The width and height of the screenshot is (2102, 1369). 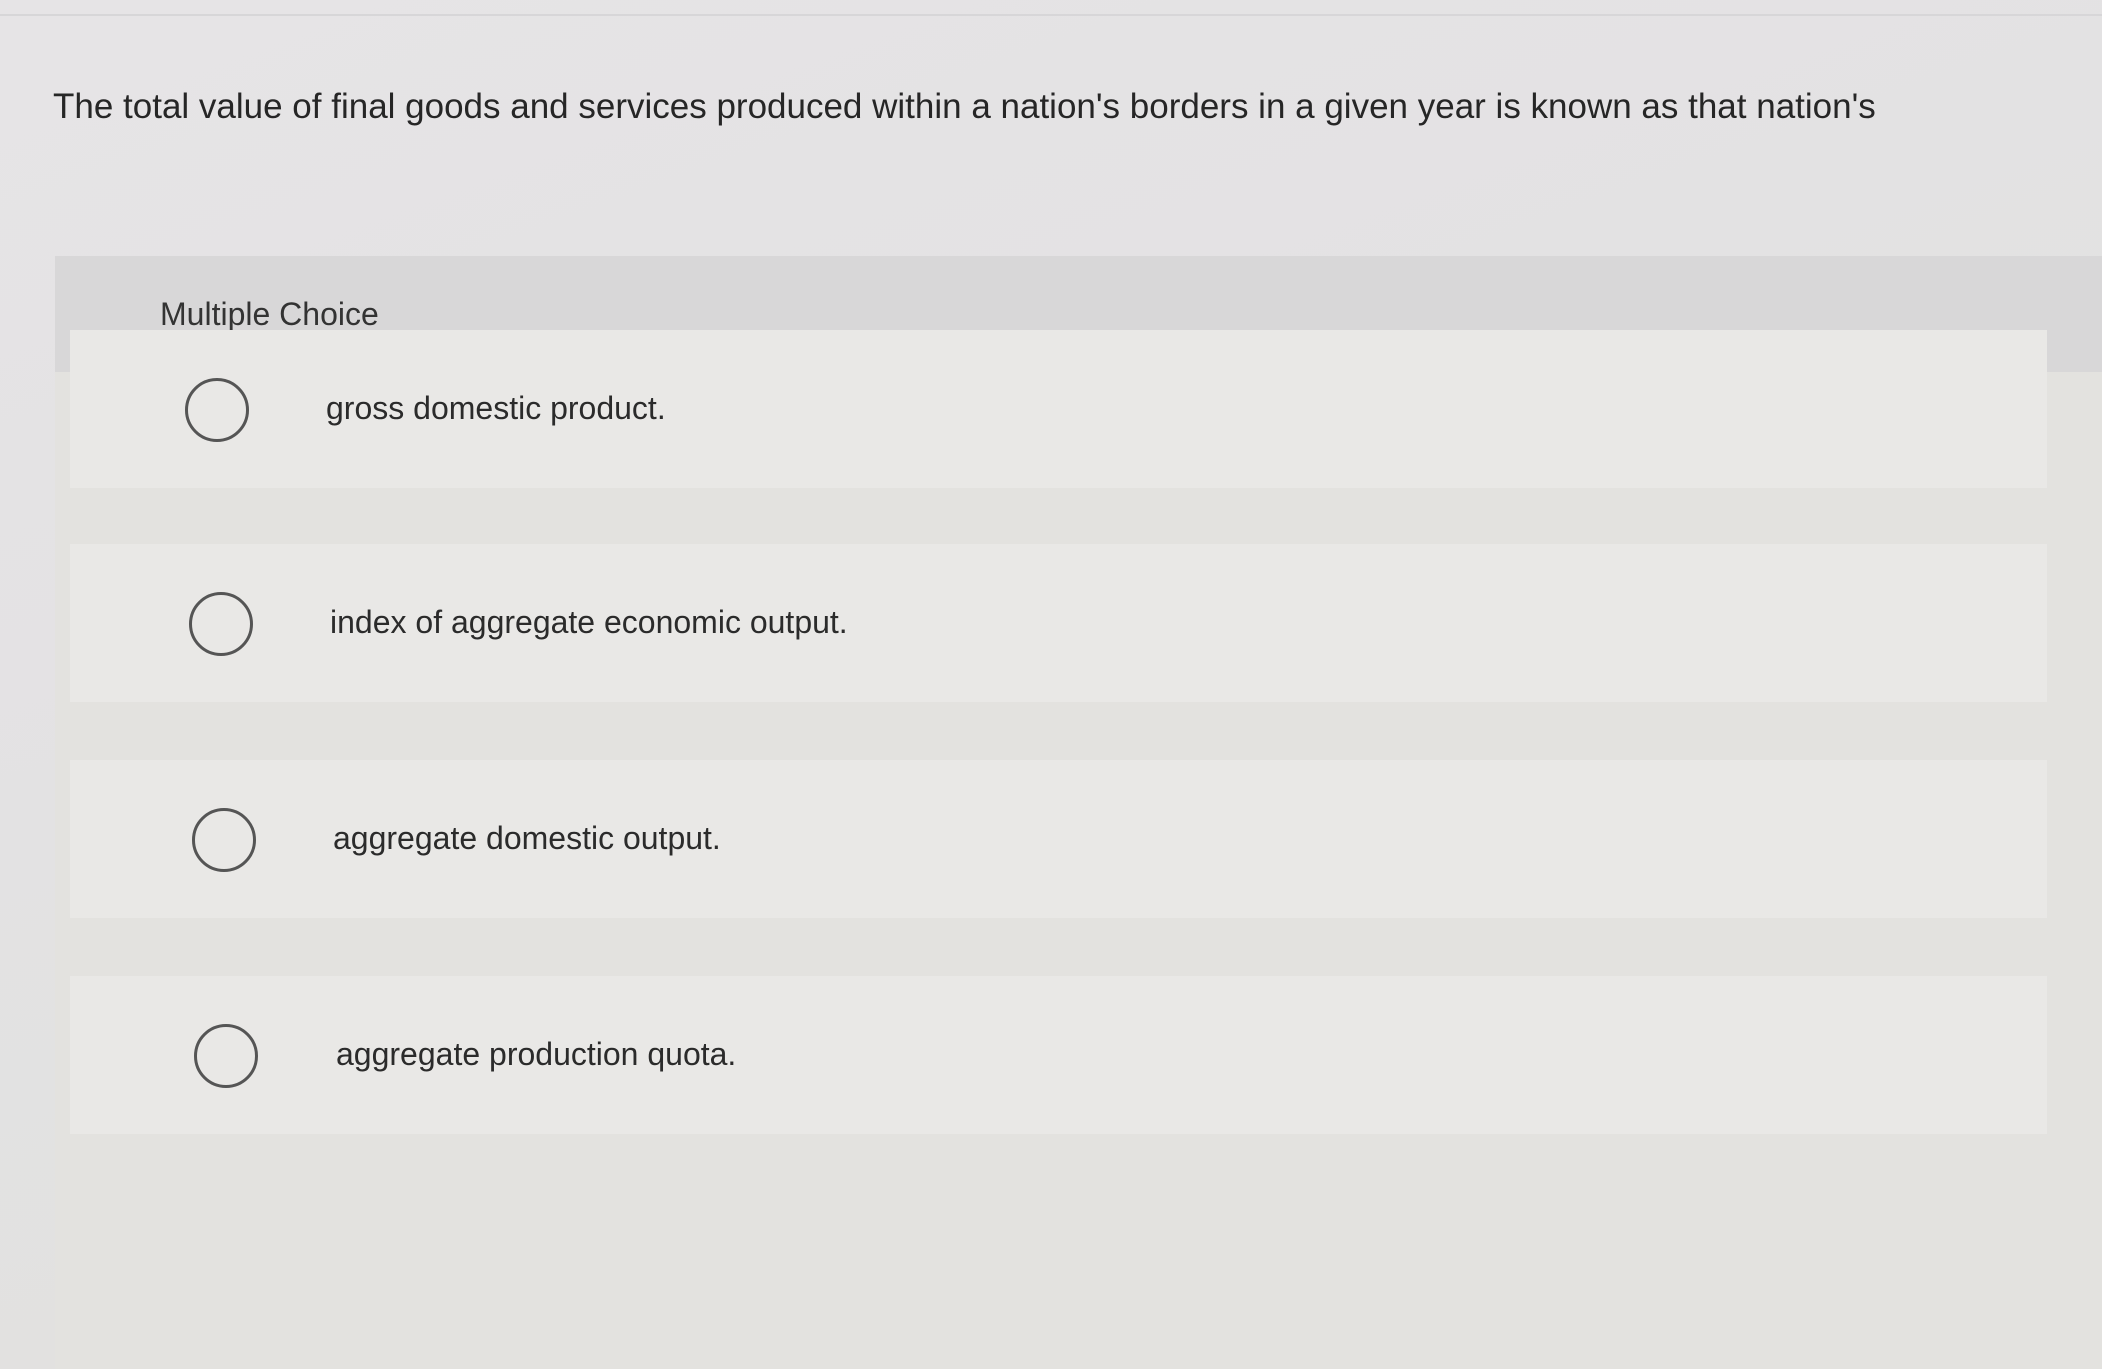 What do you see at coordinates (1051, 15) in the screenshot?
I see `top-divider` at bounding box center [1051, 15].